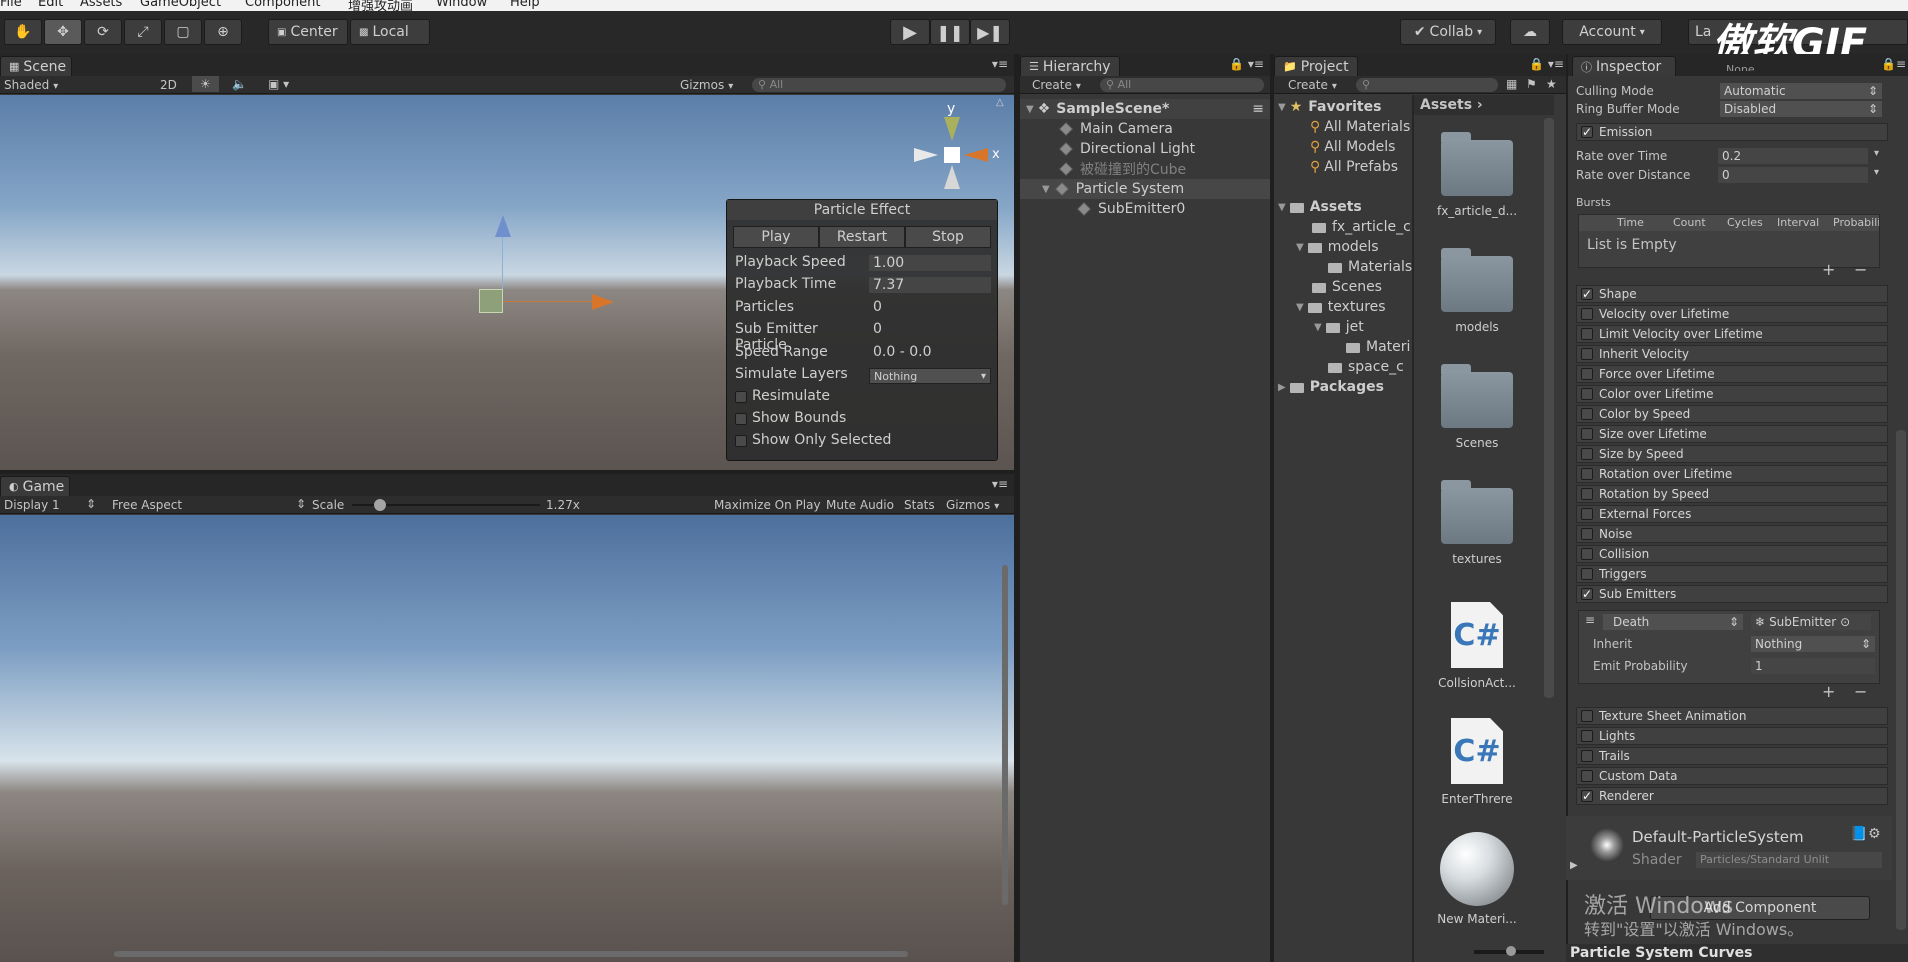 This screenshot has width=1908, height=962. Describe the element at coordinates (1246, 64) in the screenshot. I see `hierarchy-menu-icon: 🔒 ▾≡` at that location.